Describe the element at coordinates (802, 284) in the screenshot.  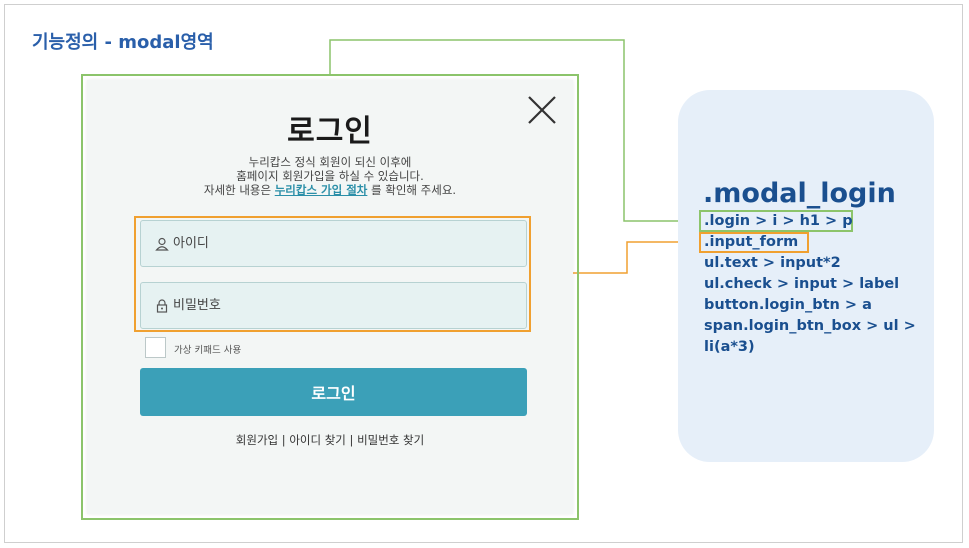
I see `annotation-line: ul.check > input > label` at that location.